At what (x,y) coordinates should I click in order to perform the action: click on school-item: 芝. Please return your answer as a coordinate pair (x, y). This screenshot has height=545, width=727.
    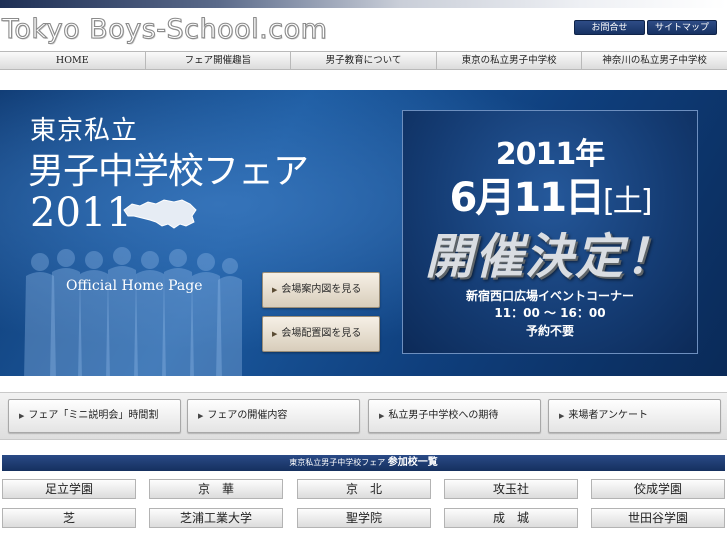
    Looking at the image, I should click on (69, 518).